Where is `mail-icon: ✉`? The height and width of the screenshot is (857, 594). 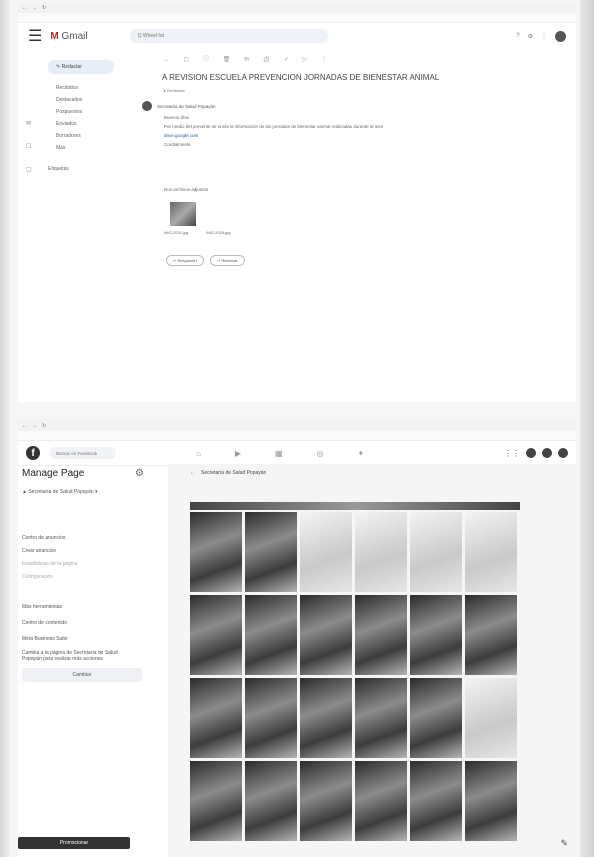 mail-icon: ✉ is located at coordinates (29, 123).